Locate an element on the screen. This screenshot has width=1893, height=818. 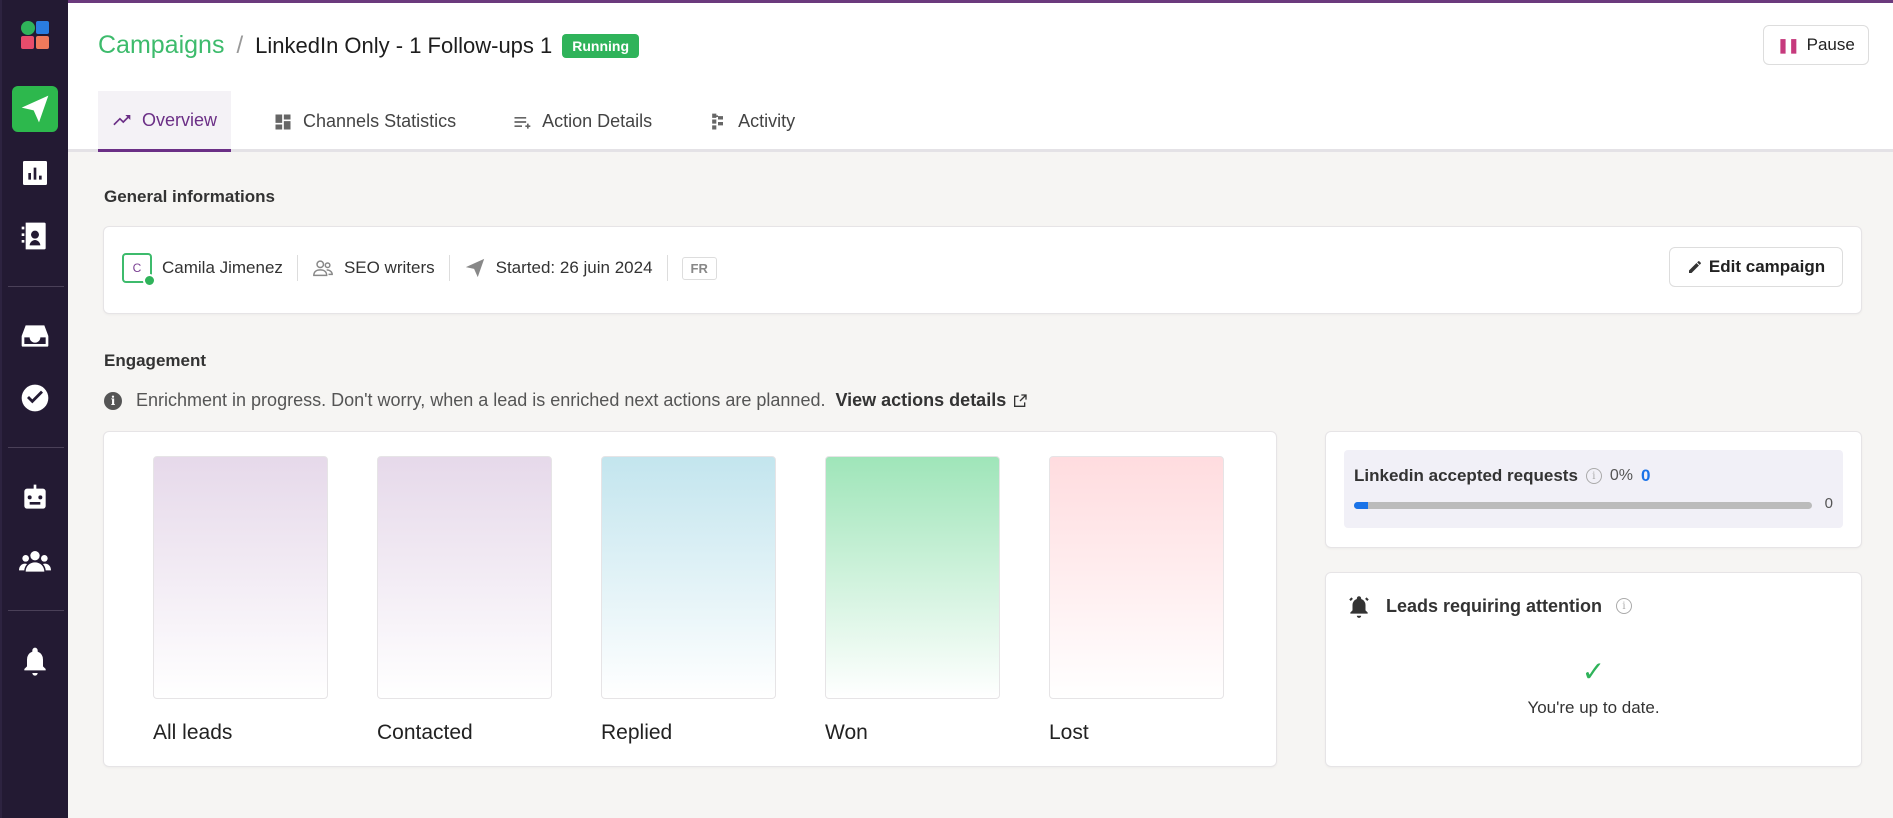
tab-label: Overview is located at coordinates (180, 119).